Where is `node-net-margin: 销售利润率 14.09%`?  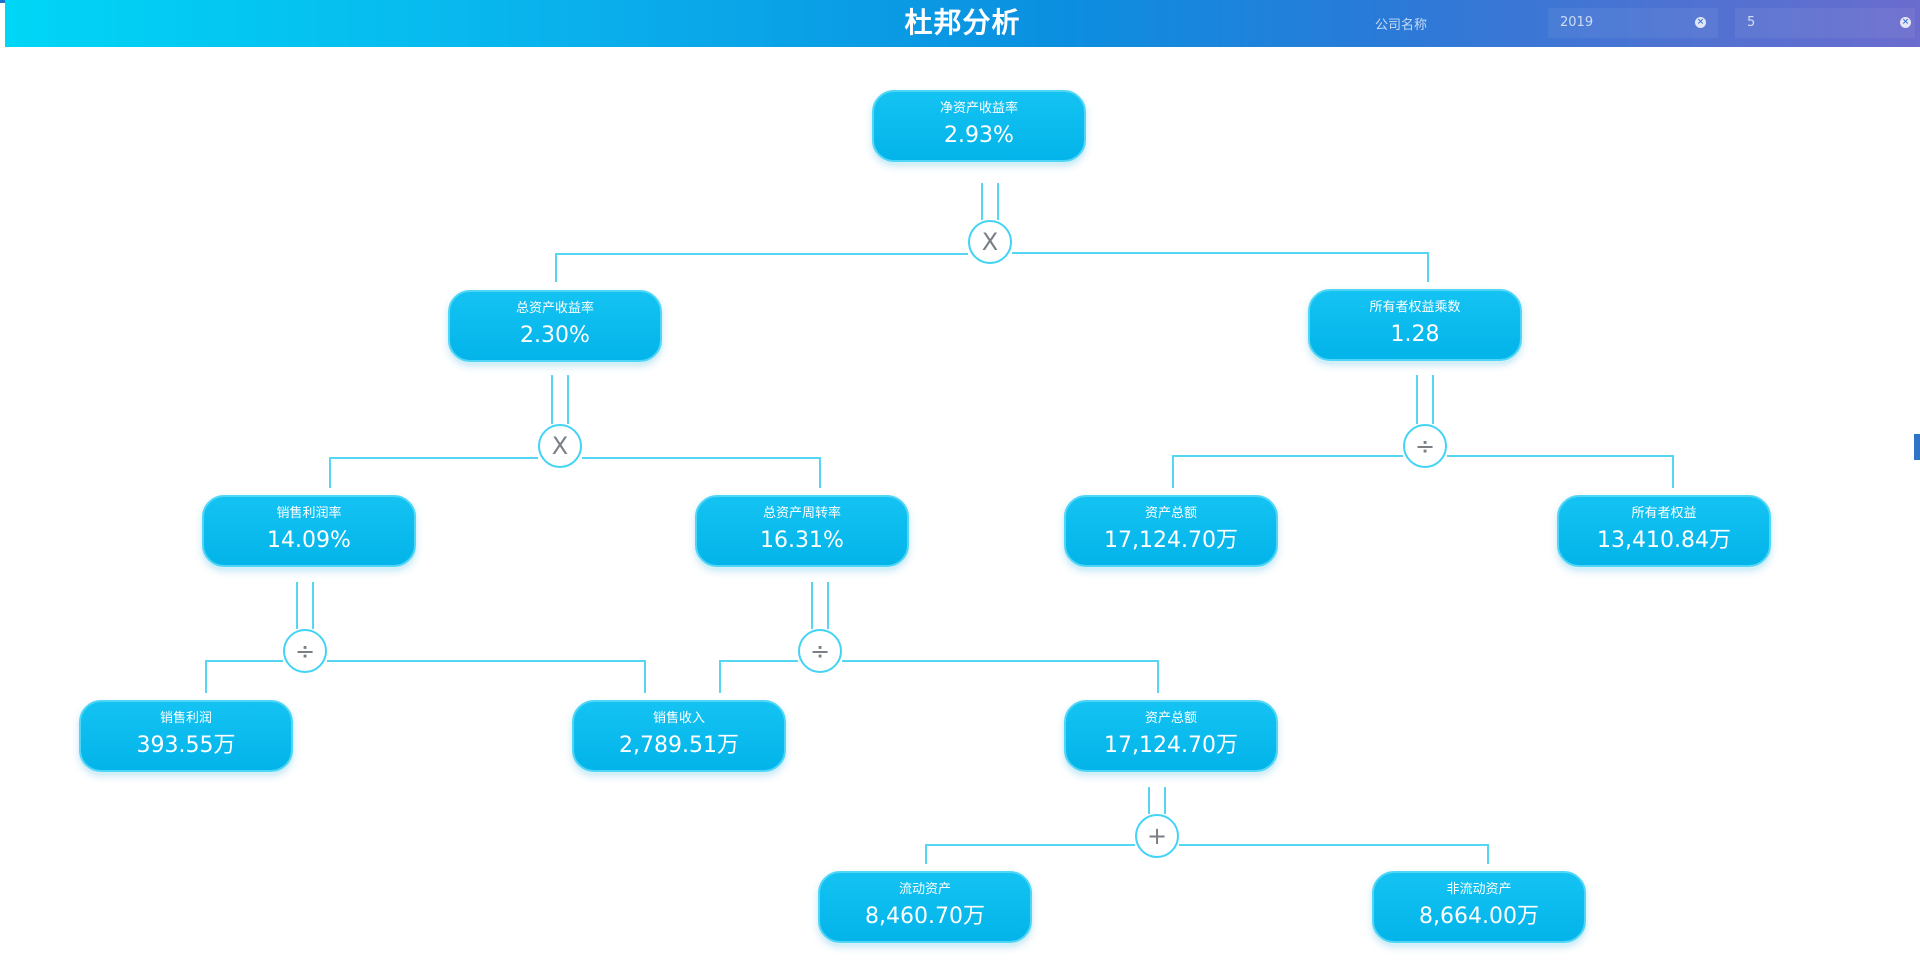 node-net-margin: 销售利润率 14.09% is located at coordinates (309, 531).